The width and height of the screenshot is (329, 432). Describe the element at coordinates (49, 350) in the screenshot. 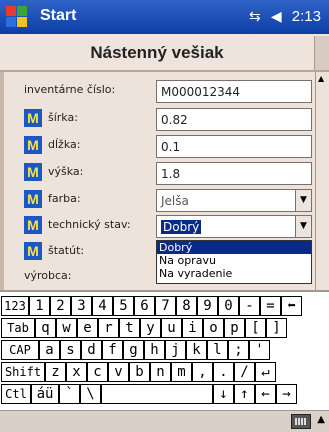

I see `key: a` at that location.